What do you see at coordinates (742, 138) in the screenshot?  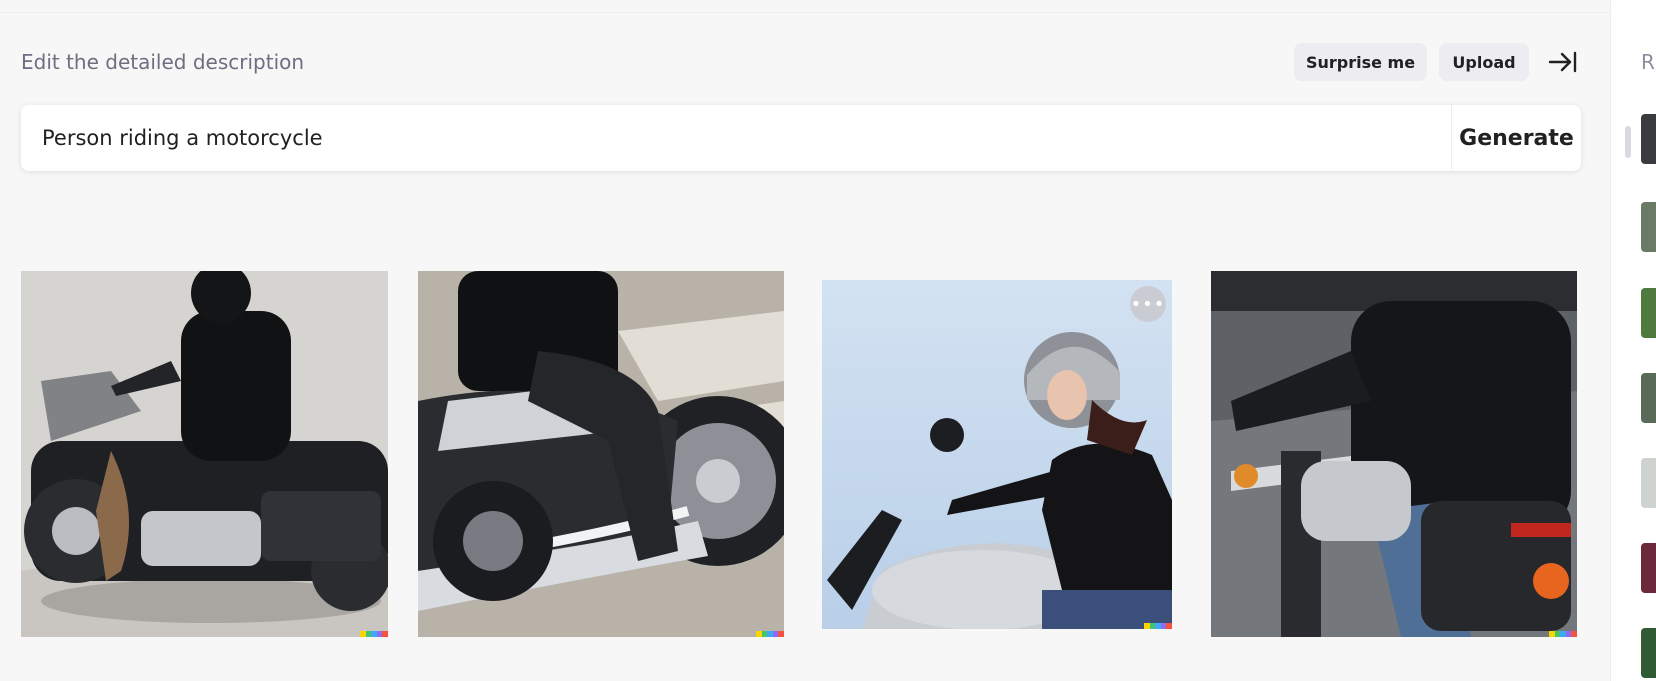 I see `prompt-input` at bounding box center [742, 138].